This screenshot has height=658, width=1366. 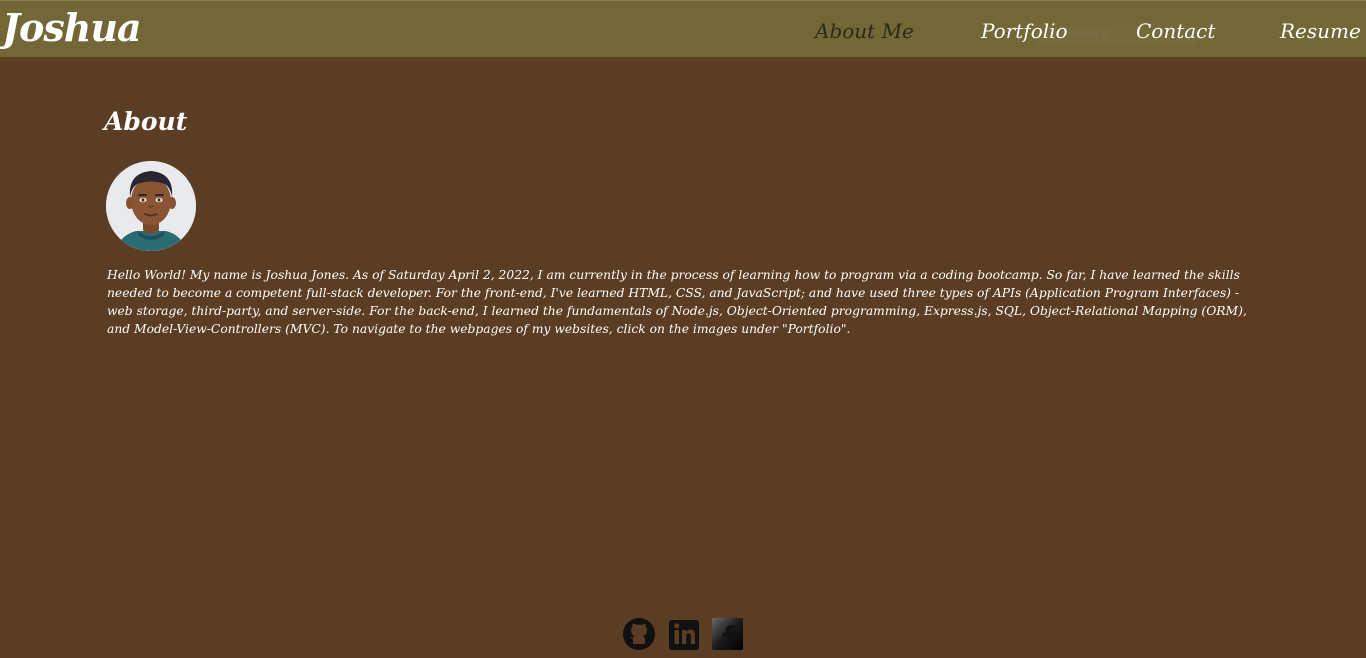 What do you see at coordinates (728, 634) in the screenshot?
I see `facebook-icon` at bounding box center [728, 634].